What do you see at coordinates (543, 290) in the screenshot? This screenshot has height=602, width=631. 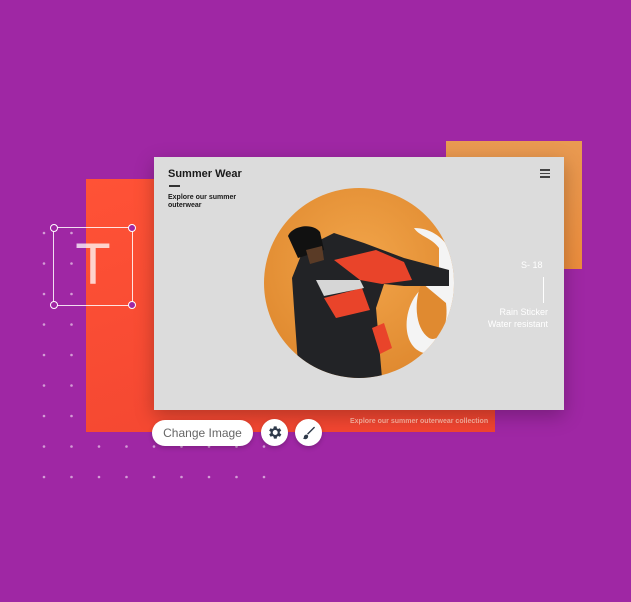 I see `divider-line` at bounding box center [543, 290].